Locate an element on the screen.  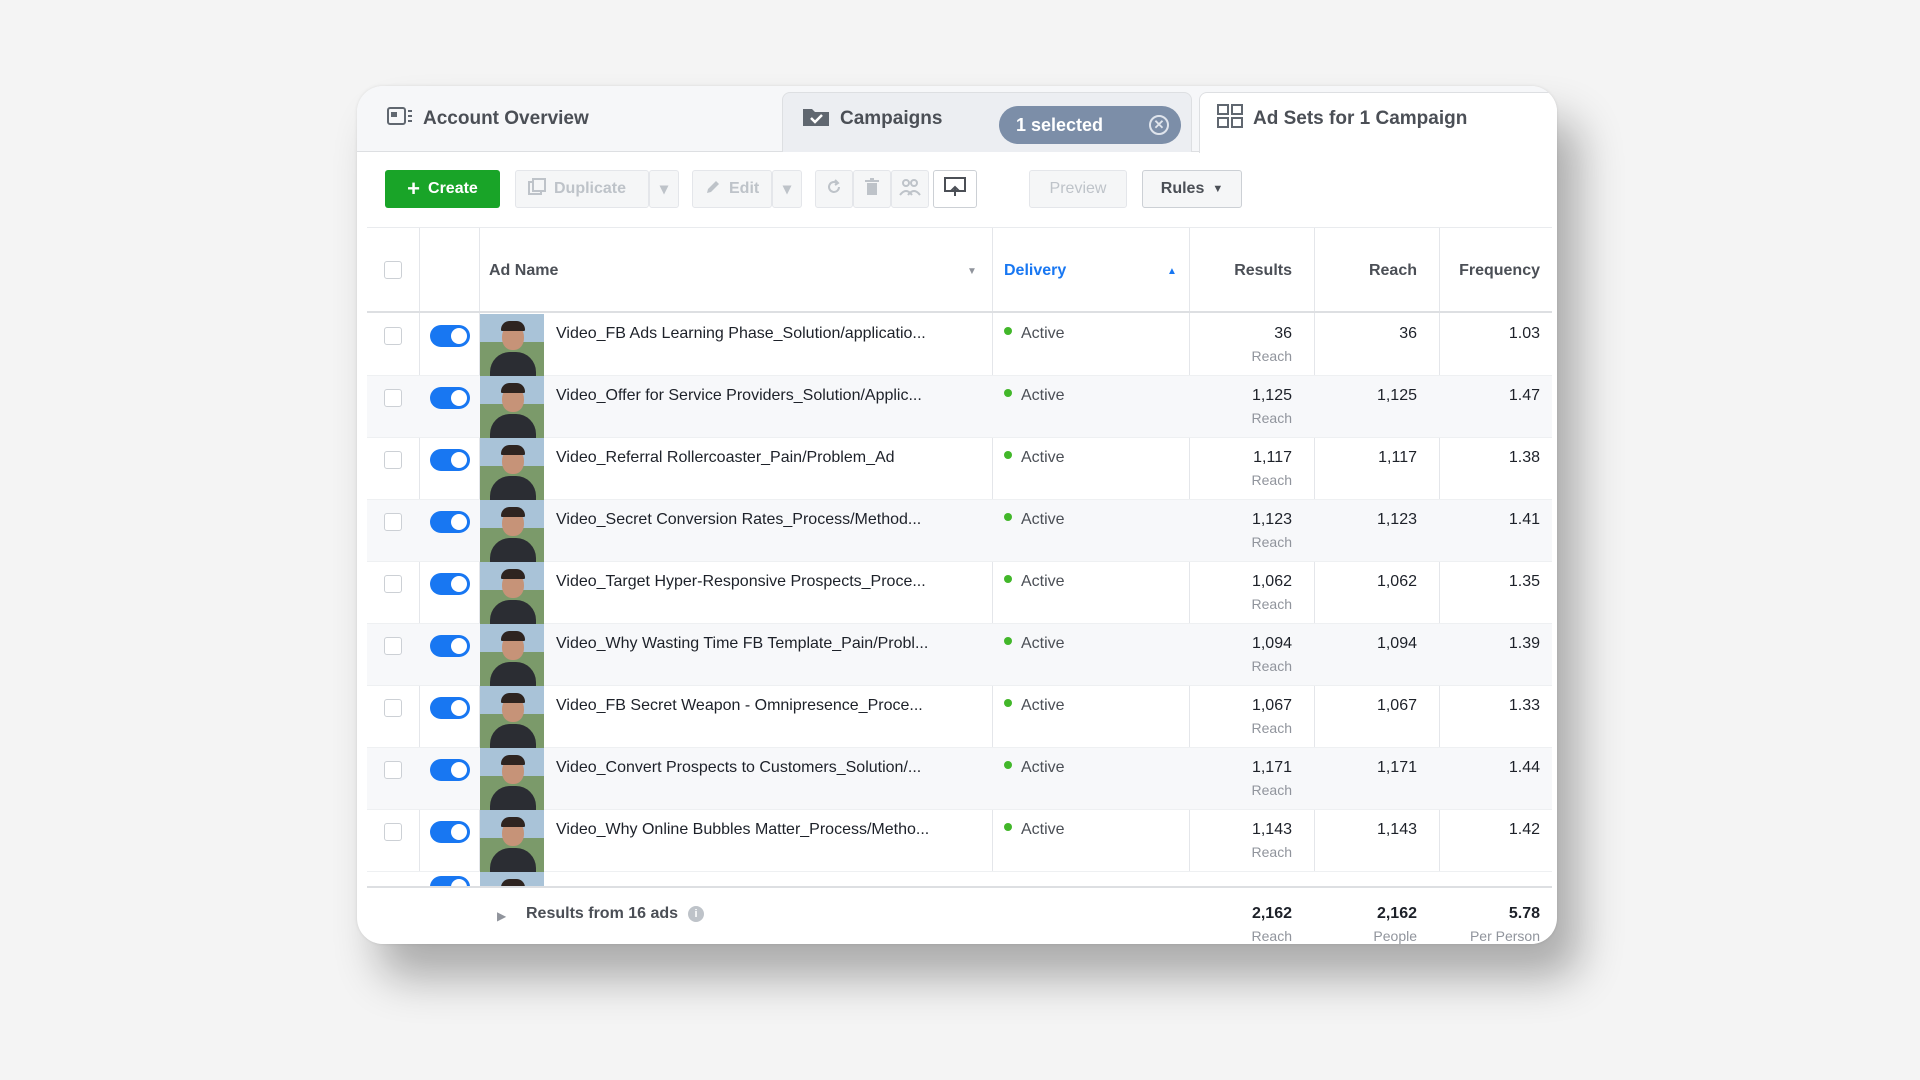
reach-value: 1,125 is located at coordinates (1396, 395).